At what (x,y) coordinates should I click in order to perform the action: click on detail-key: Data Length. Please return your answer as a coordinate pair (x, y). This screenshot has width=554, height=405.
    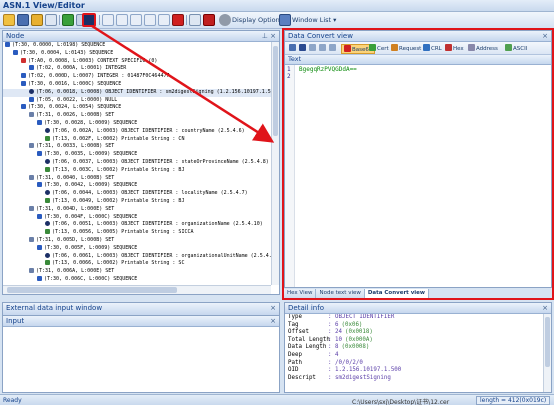
    Looking at the image, I should click on (307, 347).